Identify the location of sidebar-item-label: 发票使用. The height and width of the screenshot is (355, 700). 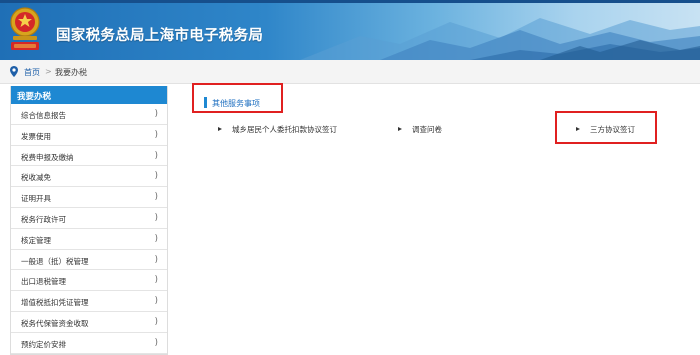
(36, 136).